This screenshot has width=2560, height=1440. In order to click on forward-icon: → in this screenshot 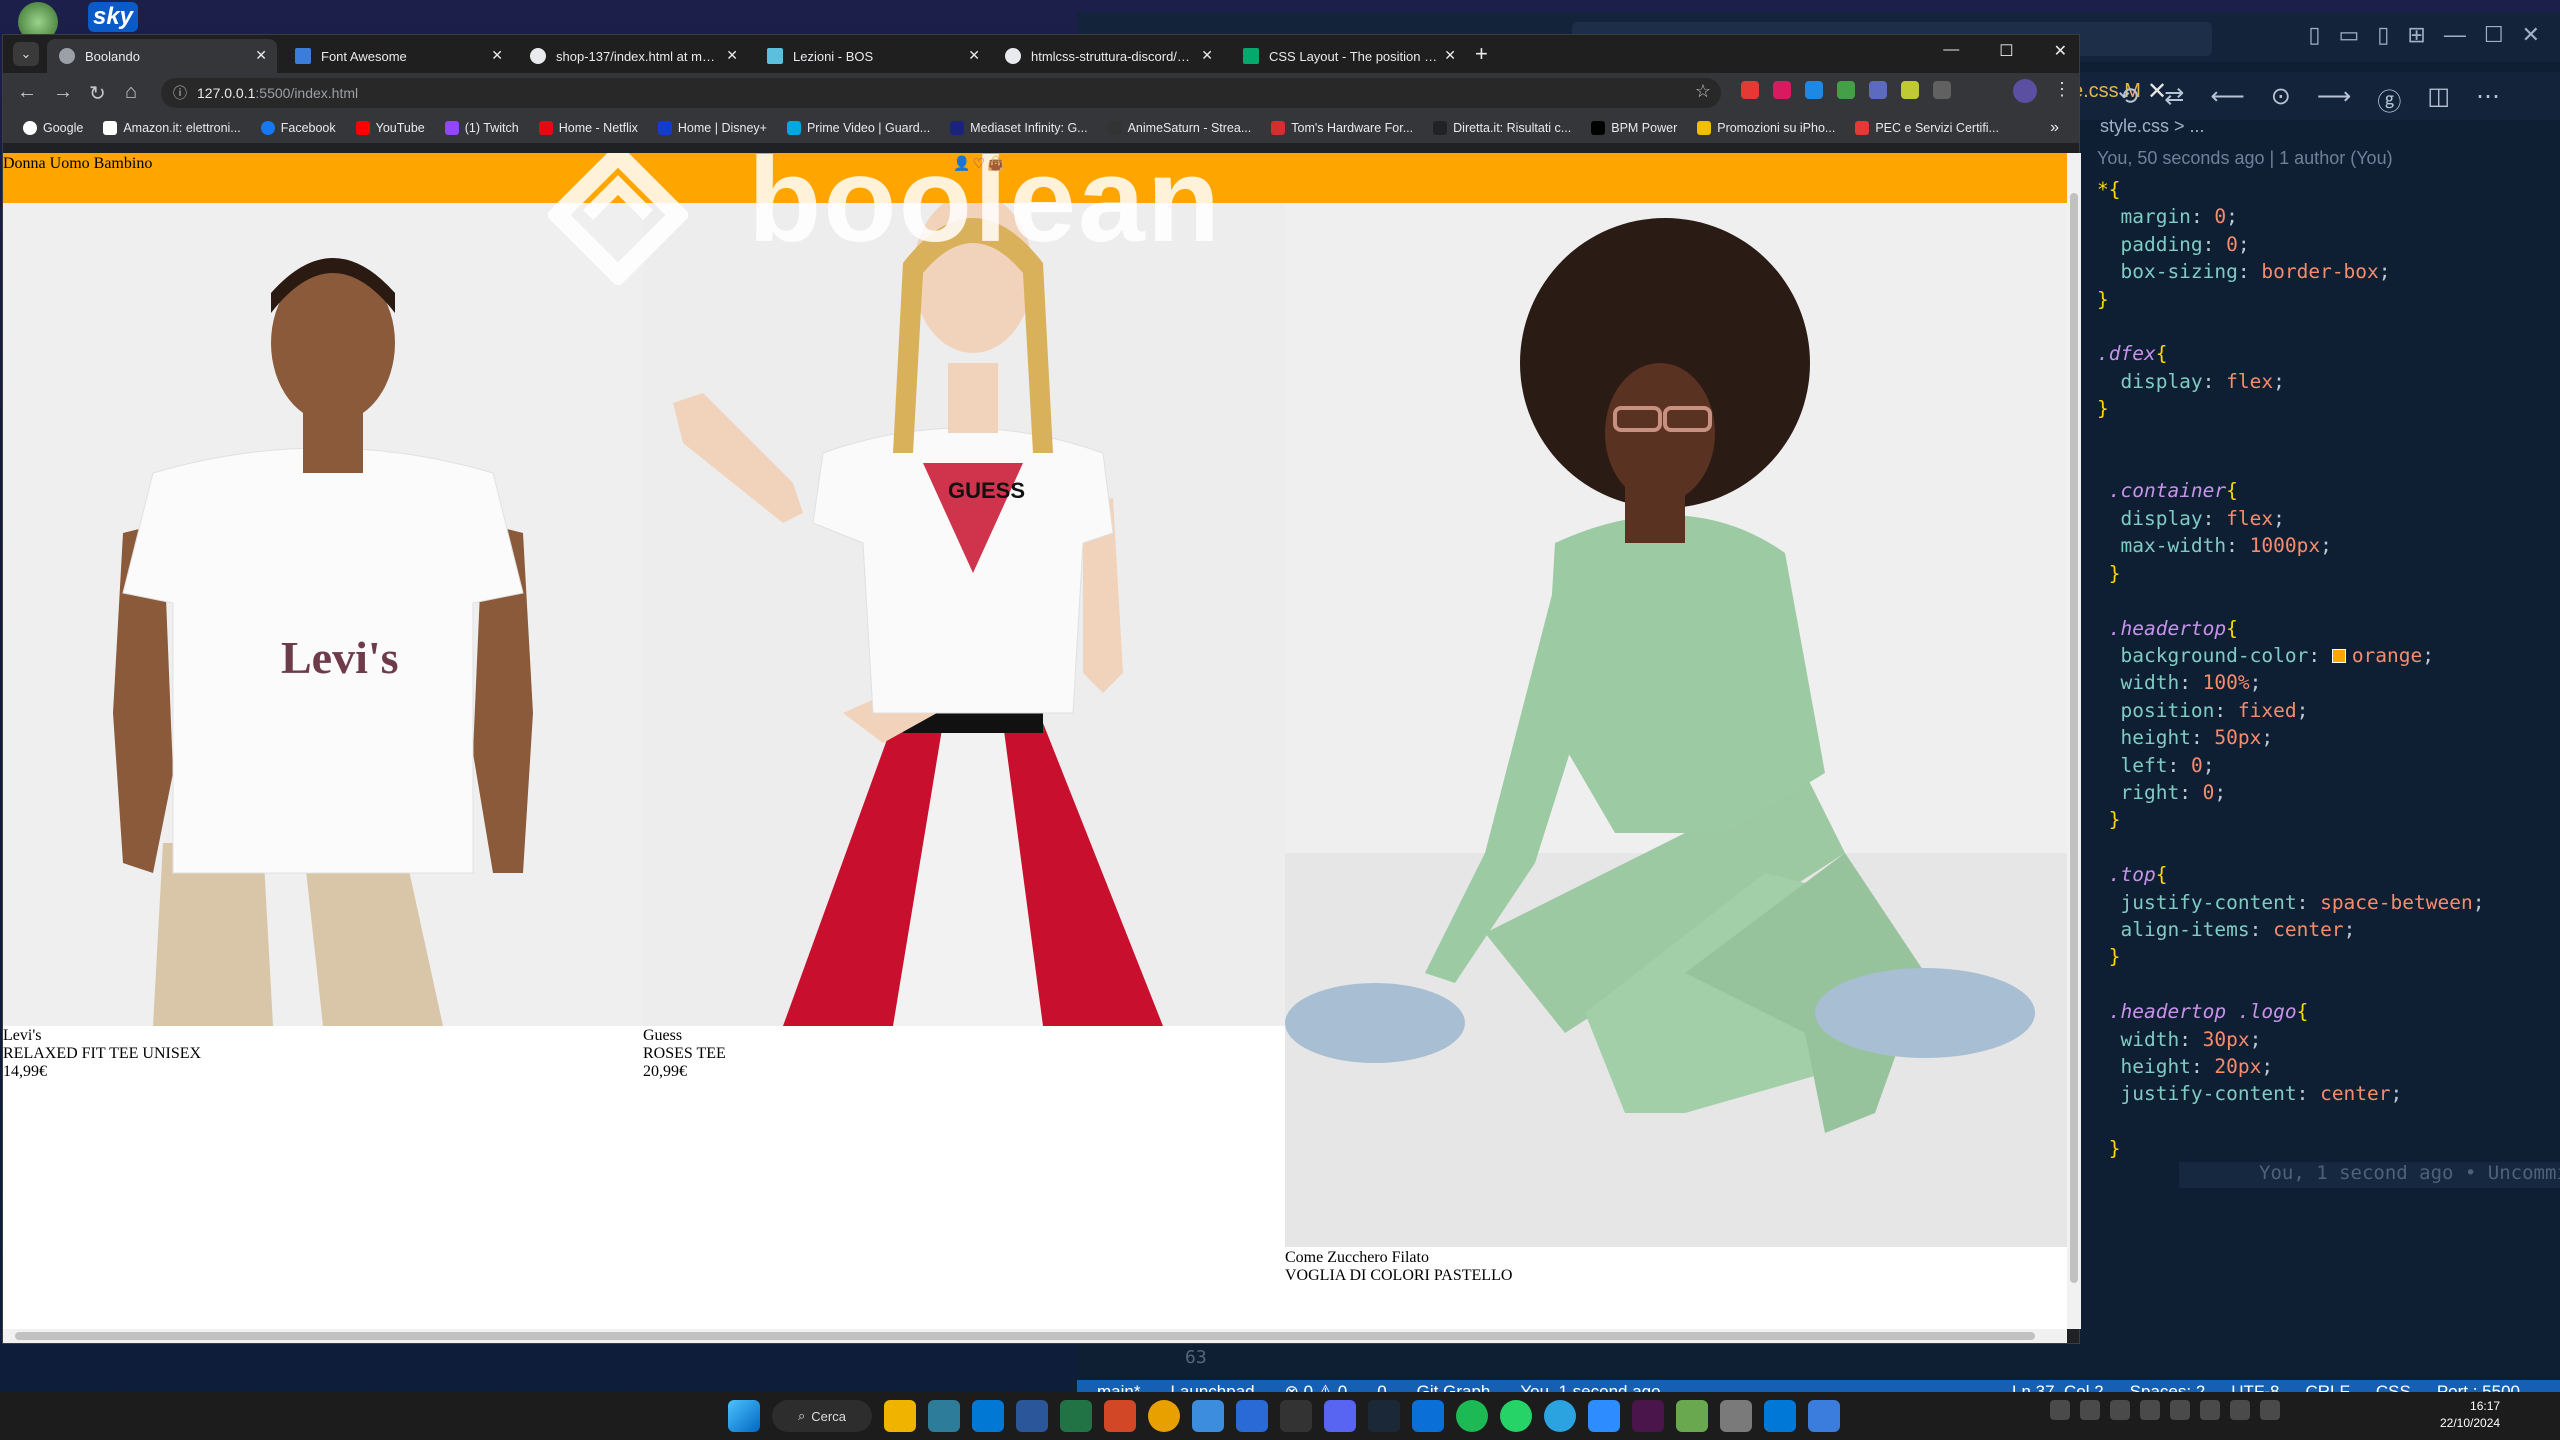, I will do `click(63, 92)`.